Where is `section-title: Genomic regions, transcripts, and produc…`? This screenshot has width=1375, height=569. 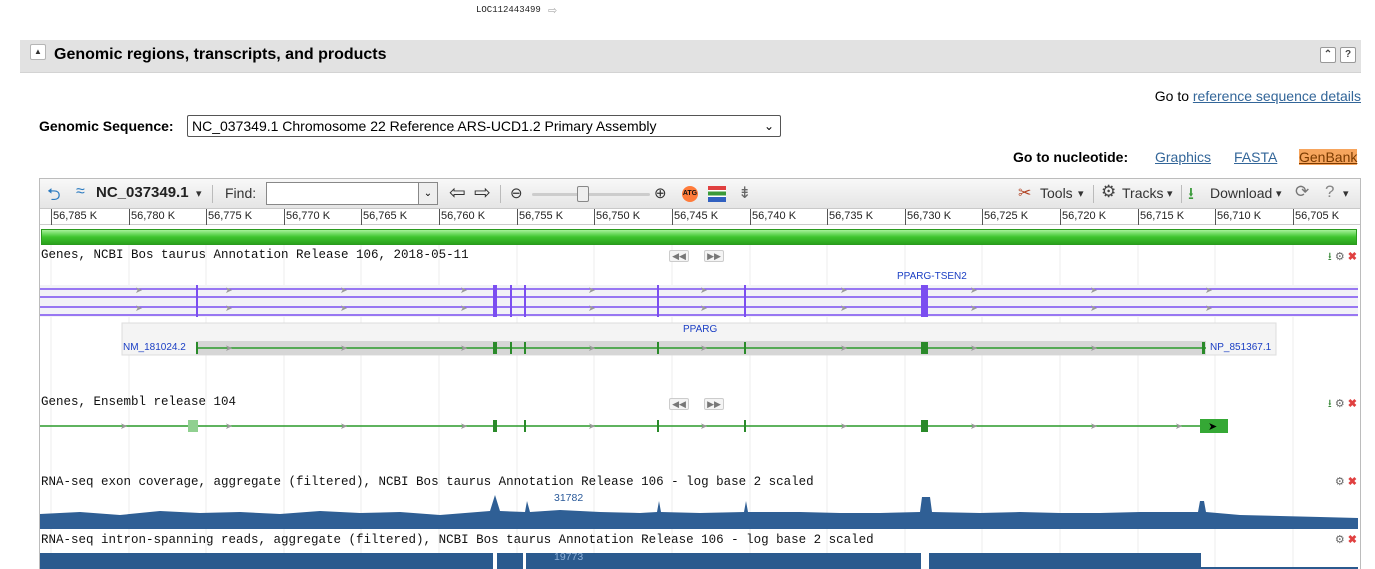
section-title: Genomic regions, transcripts, and produc… is located at coordinates (220, 54).